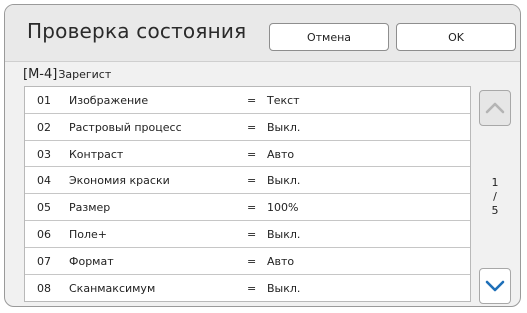  What do you see at coordinates (283, 100) in the screenshot?
I see `row-value: Текст` at bounding box center [283, 100].